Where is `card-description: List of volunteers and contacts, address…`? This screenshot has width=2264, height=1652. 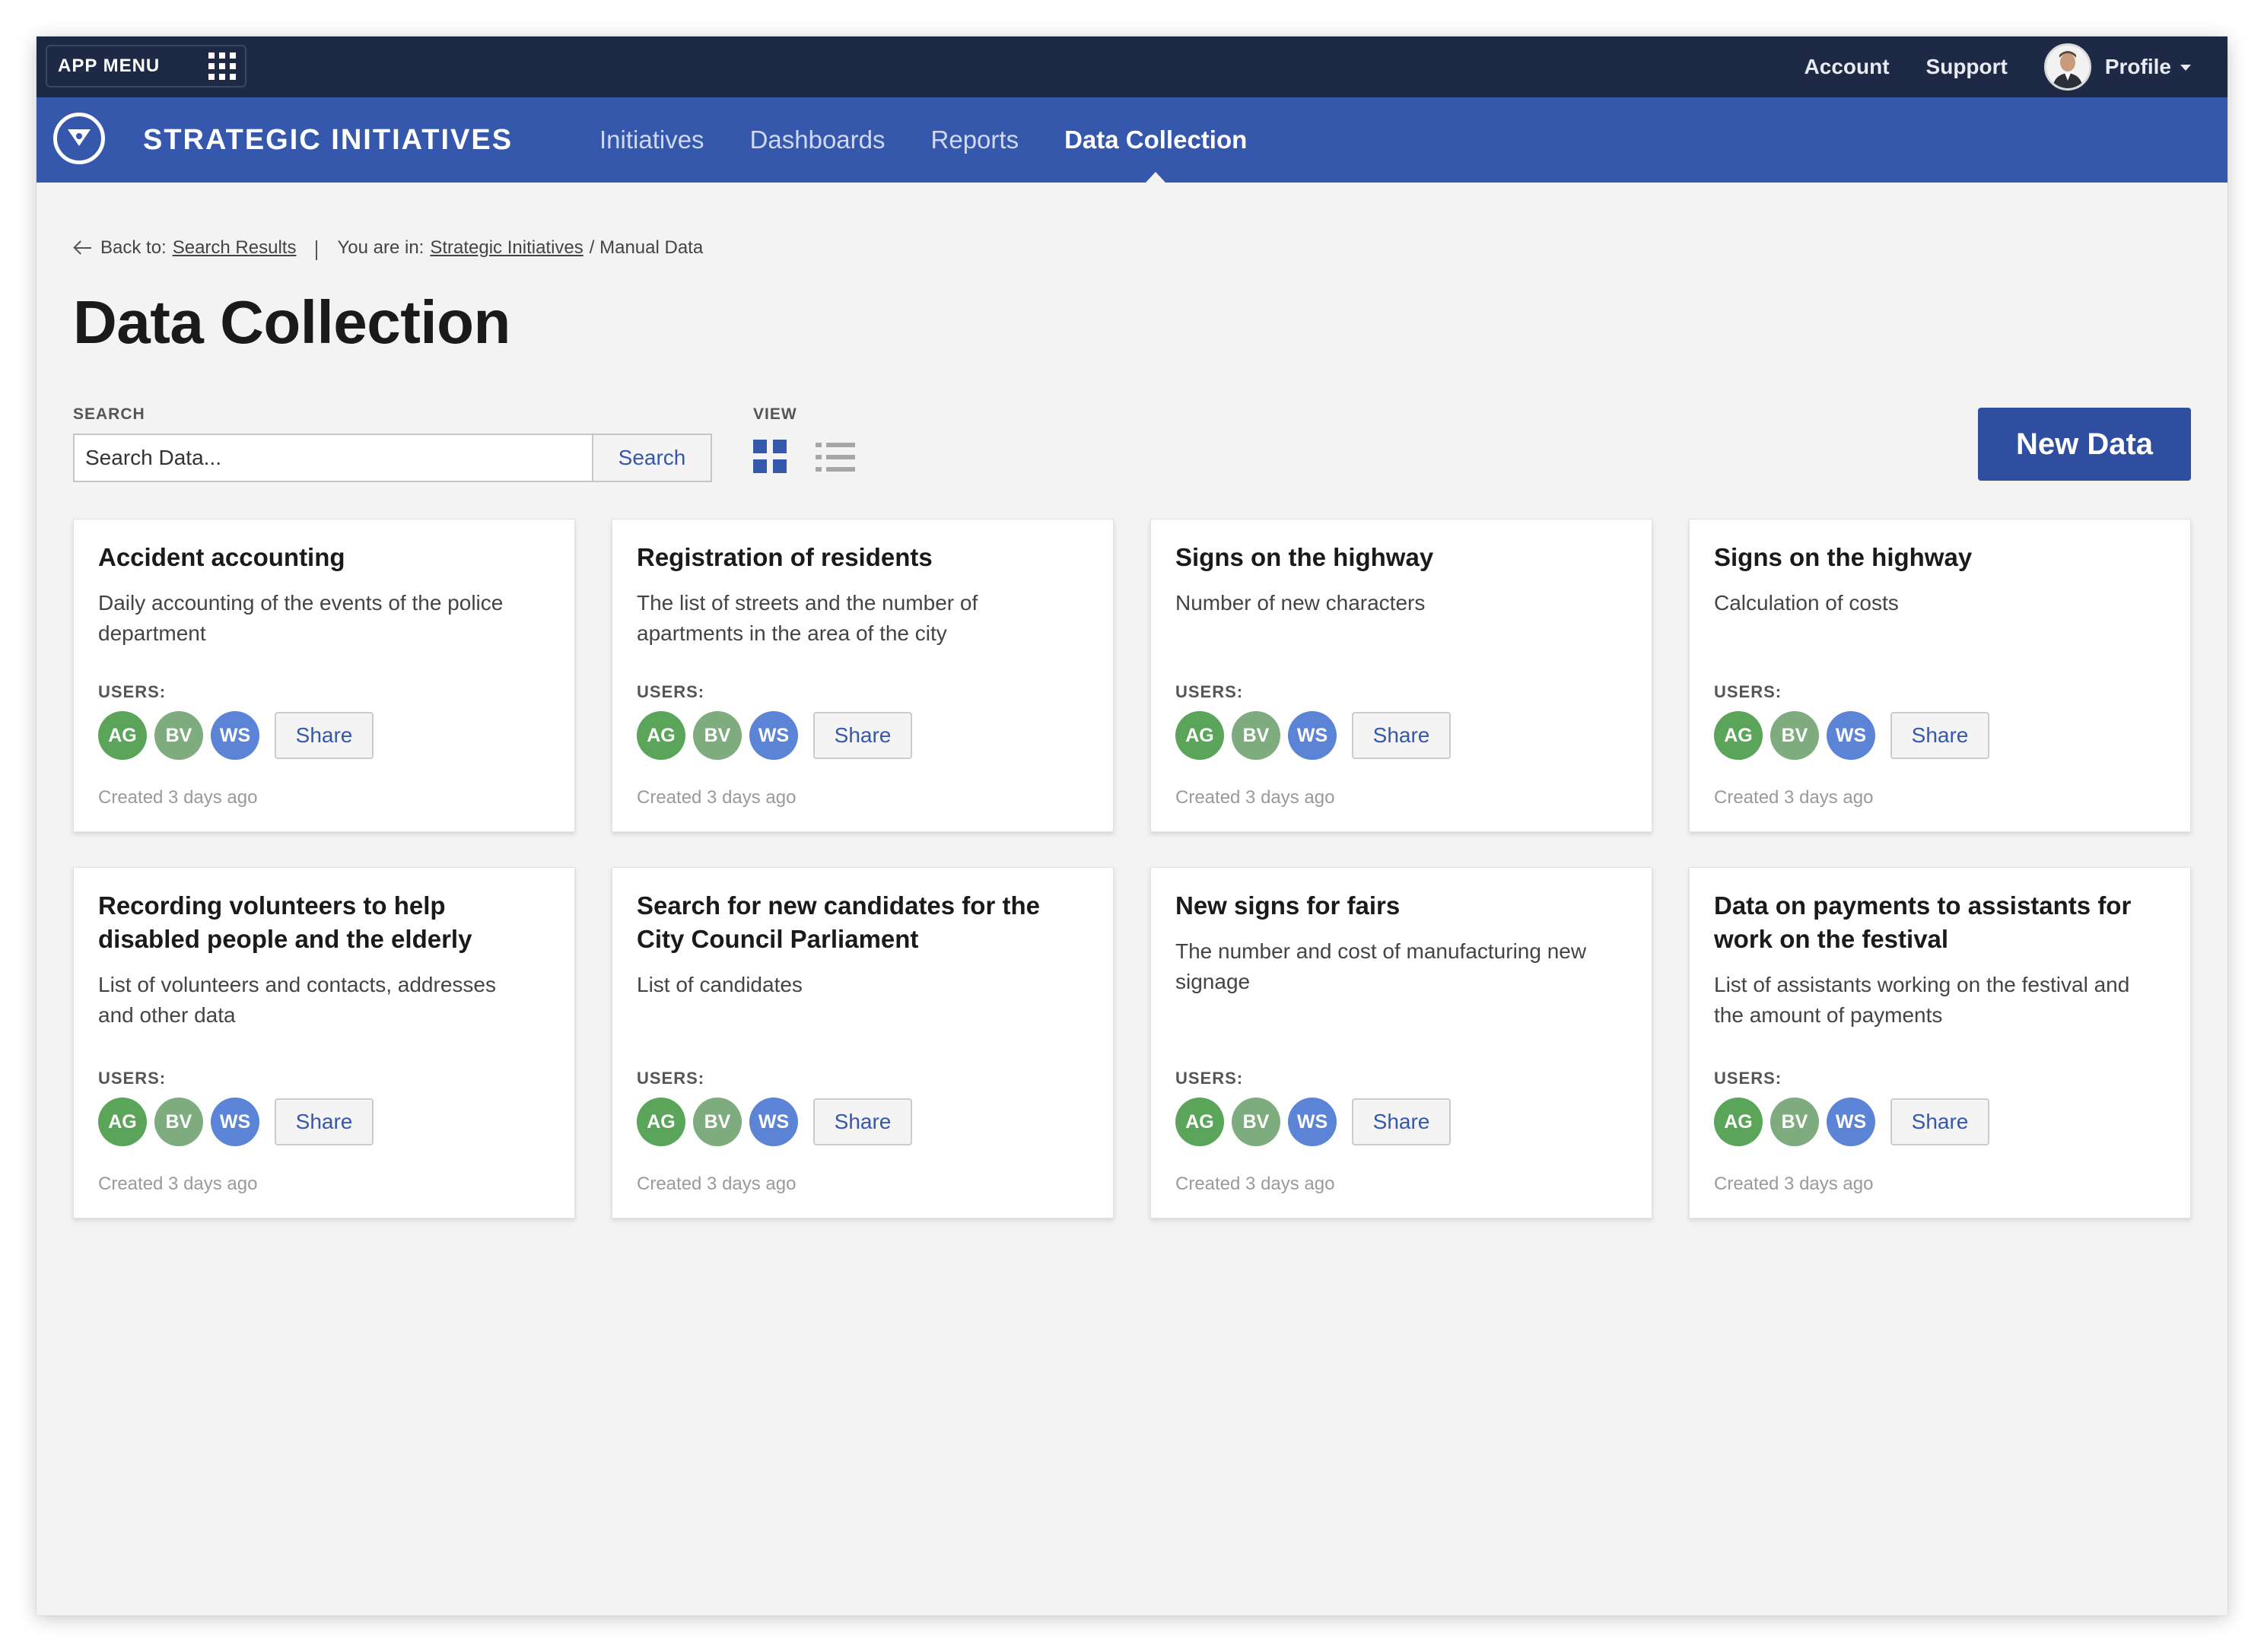
card-description: List of volunteers and contacts, address… is located at coordinates (297, 1000).